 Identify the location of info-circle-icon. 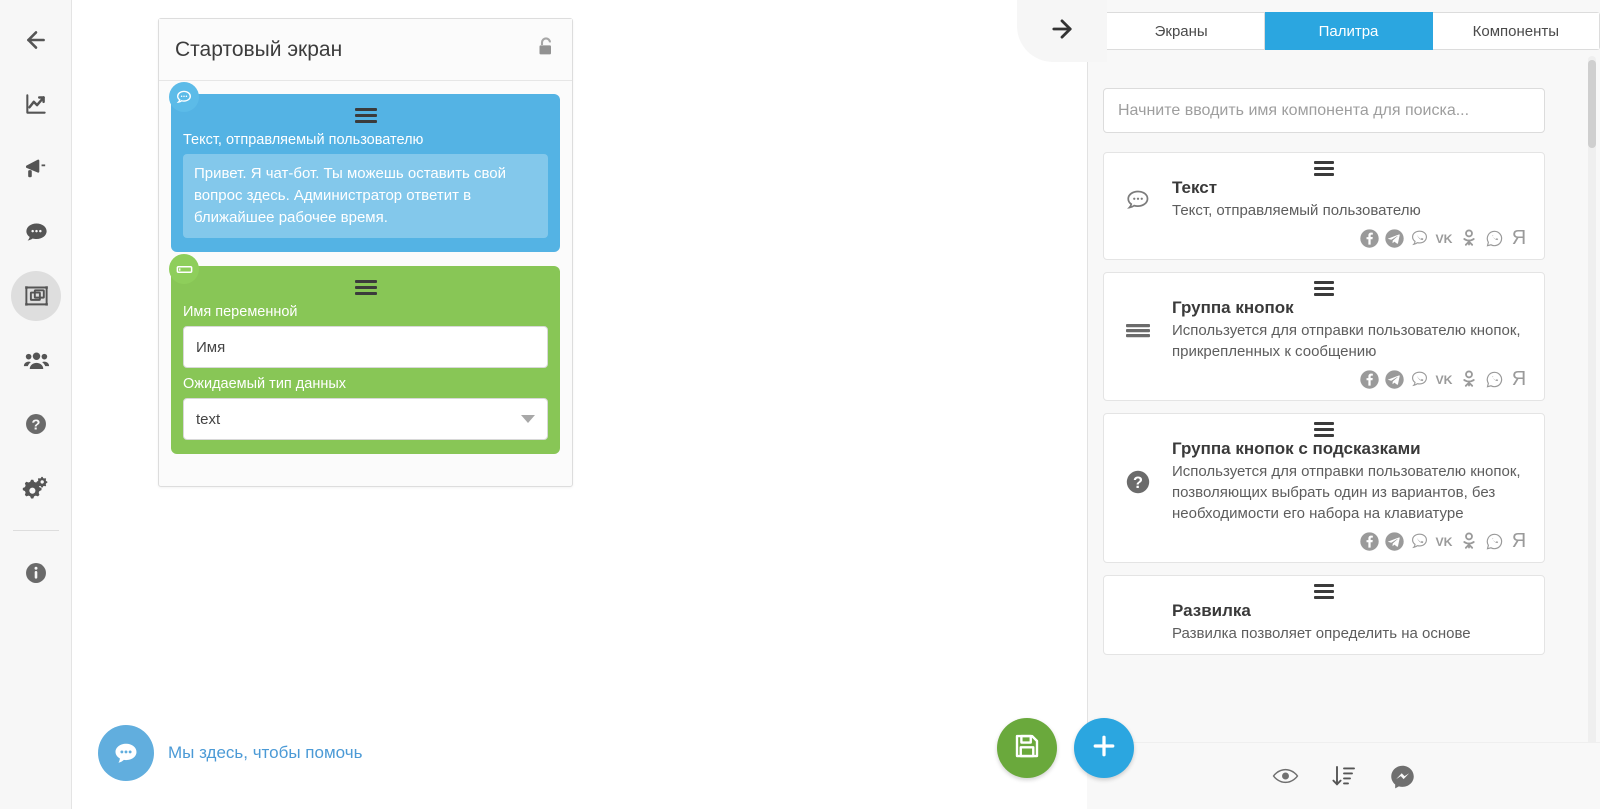
(36, 573).